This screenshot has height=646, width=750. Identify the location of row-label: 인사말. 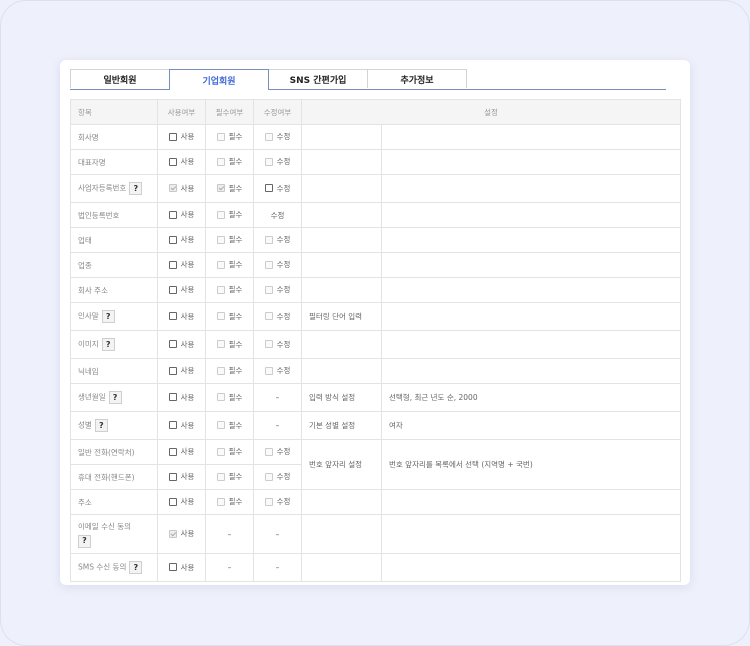
(88, 316).